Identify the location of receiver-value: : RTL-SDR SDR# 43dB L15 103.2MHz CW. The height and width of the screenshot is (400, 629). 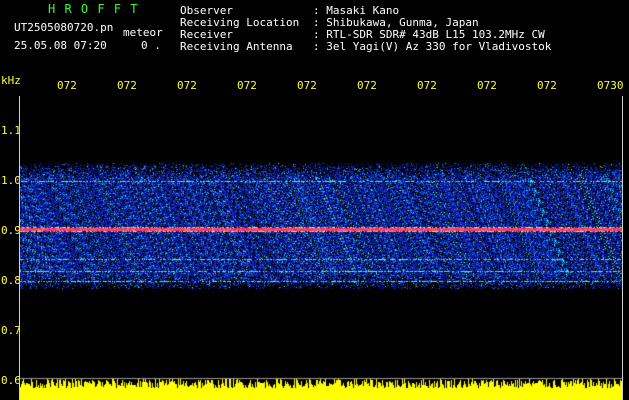
(429, 34).